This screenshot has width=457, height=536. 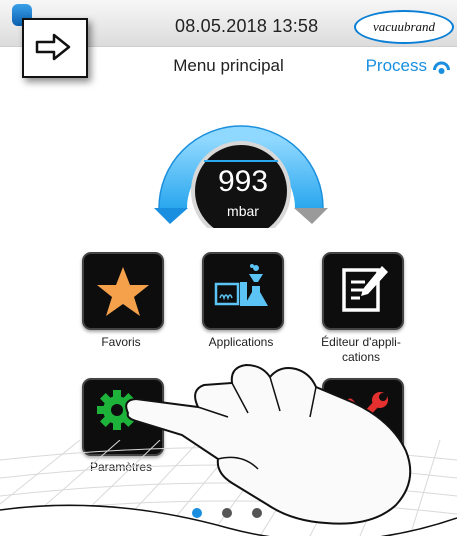 I want to click on process-icon, so click(x=441, y=68).